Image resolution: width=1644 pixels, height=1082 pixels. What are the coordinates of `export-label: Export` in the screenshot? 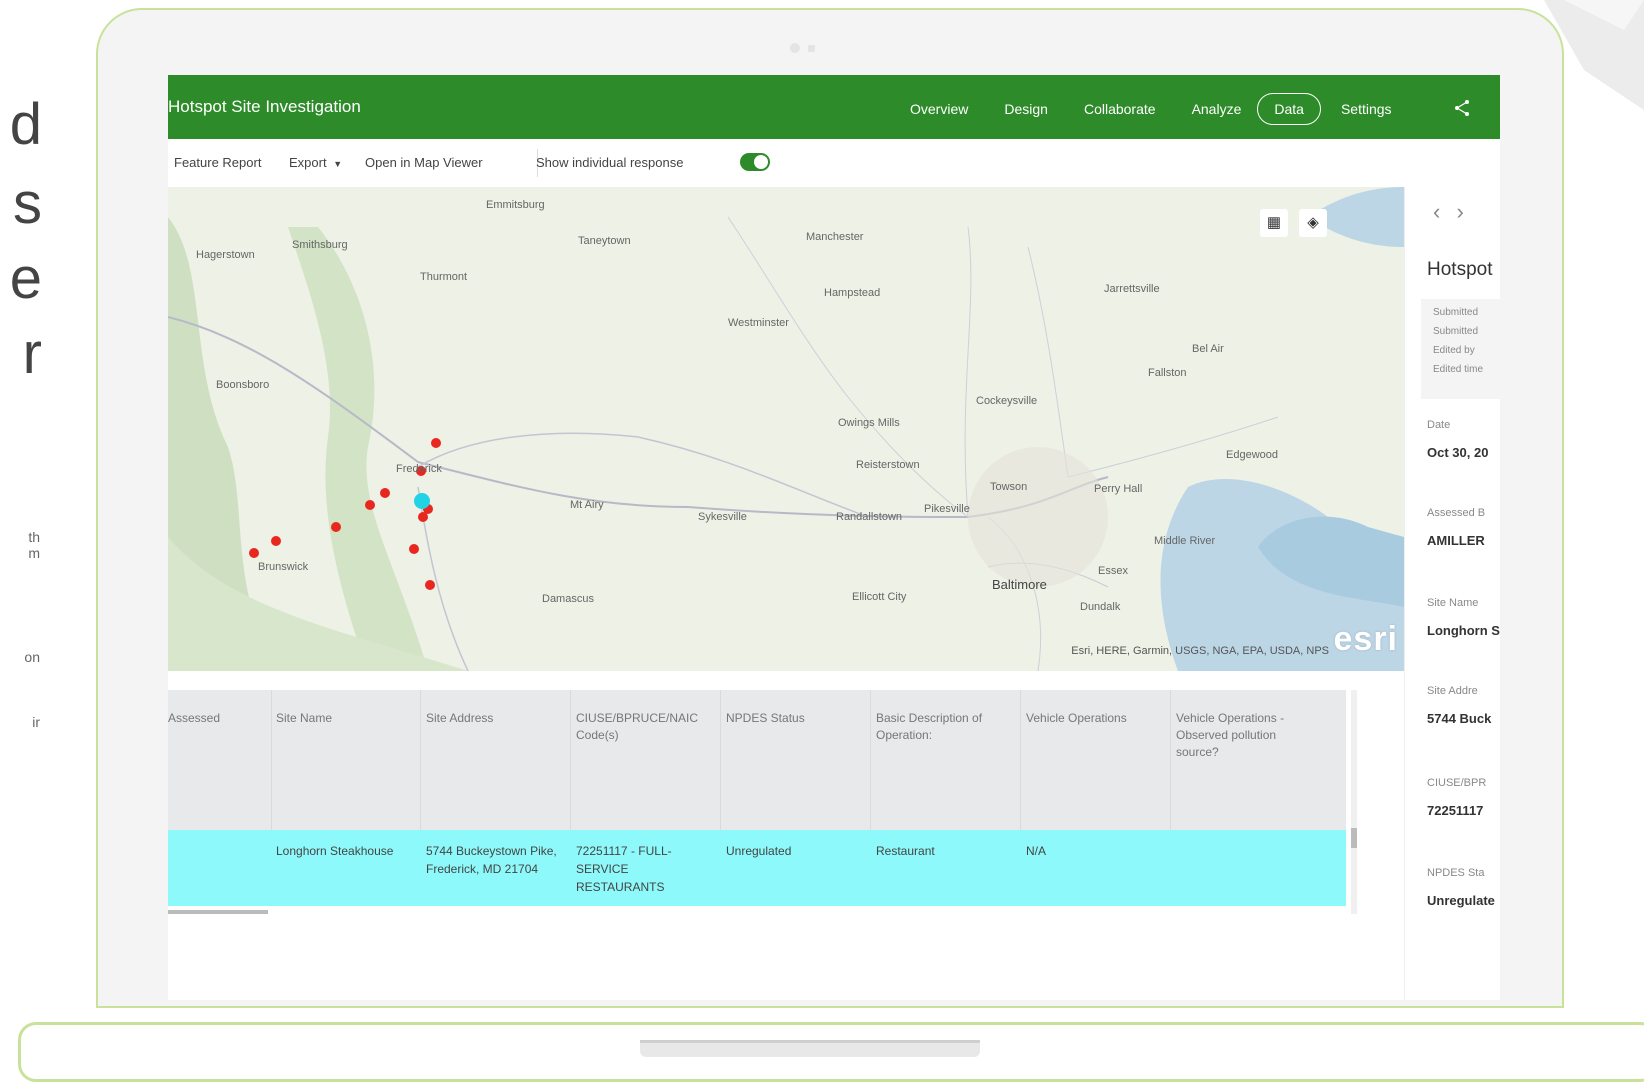 It's located at (308, 162).